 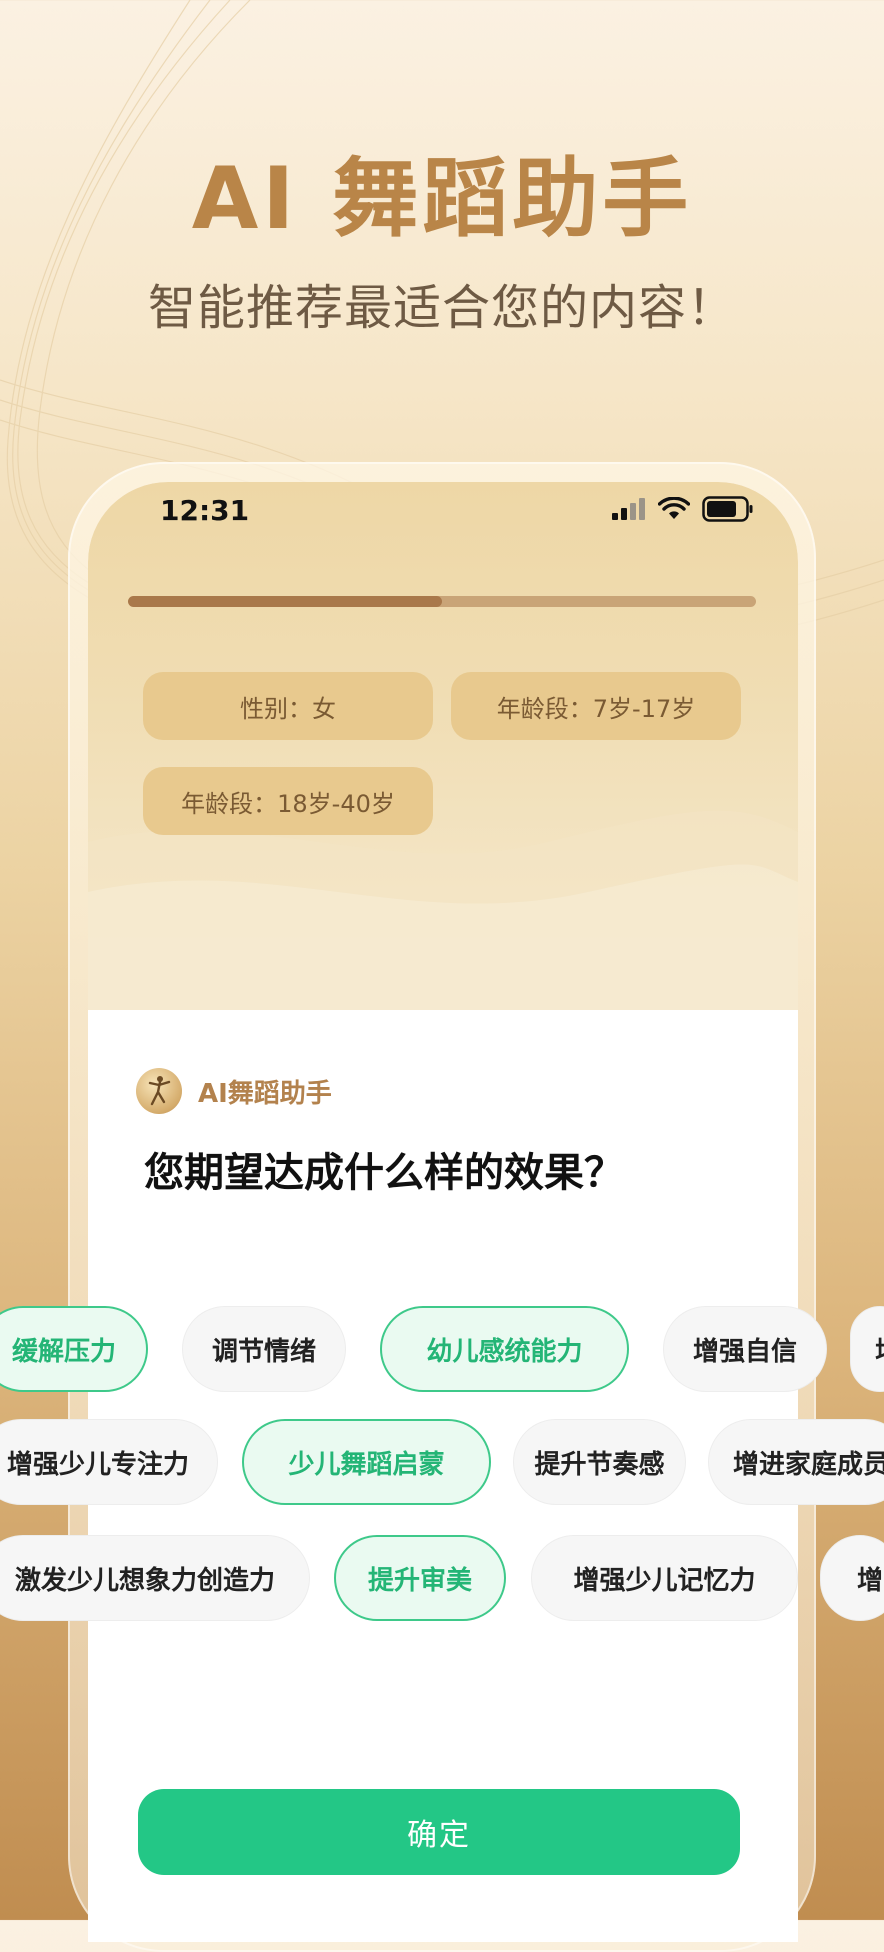 I want to click on dancer-icon, so click(x=159, y=1091).